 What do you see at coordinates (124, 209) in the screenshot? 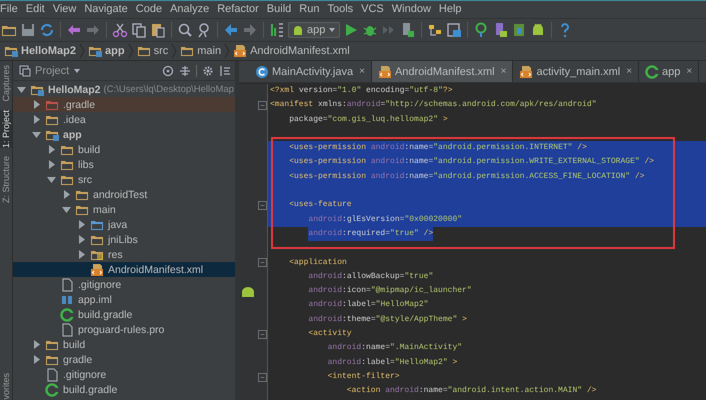
I see `tree-item: main` at bounding box center [124, 209].